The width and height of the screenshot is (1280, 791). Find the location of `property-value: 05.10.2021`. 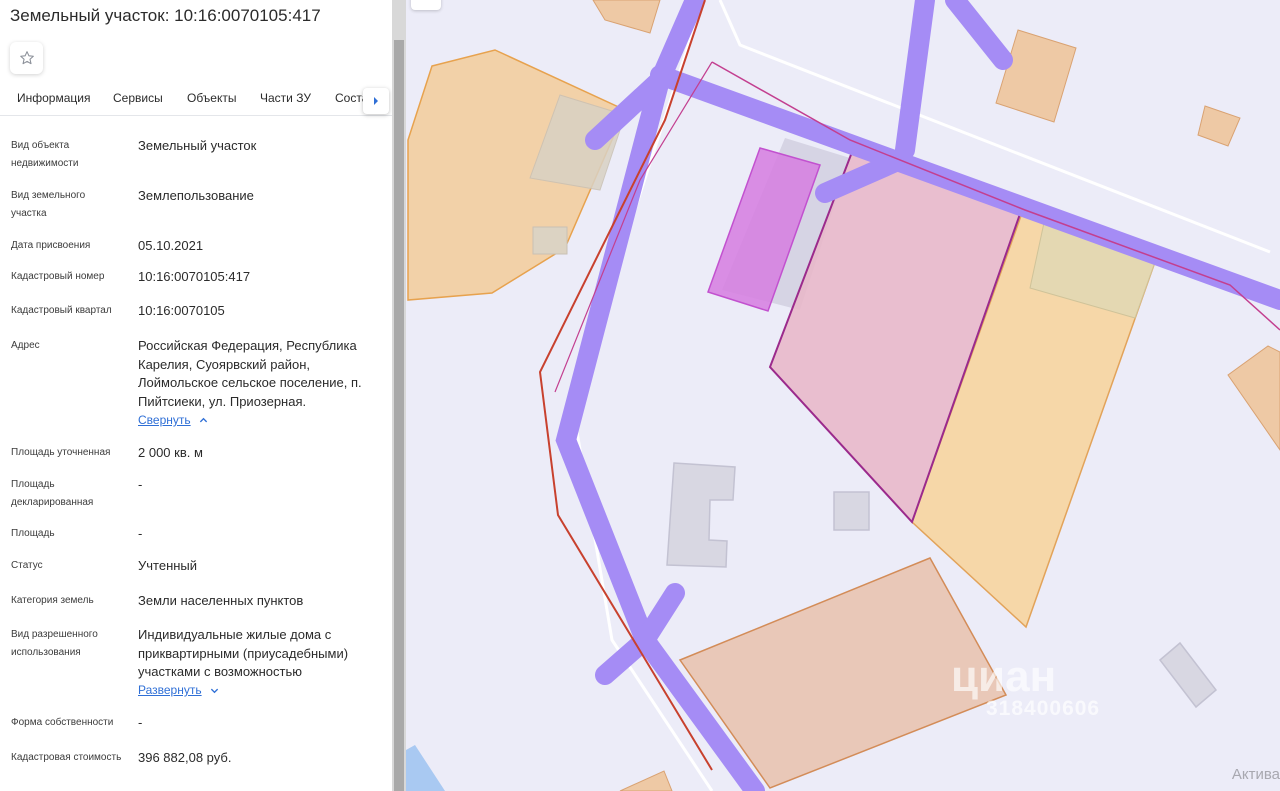

property-value: 05.10.2021 is located at coordinates (171, 245).